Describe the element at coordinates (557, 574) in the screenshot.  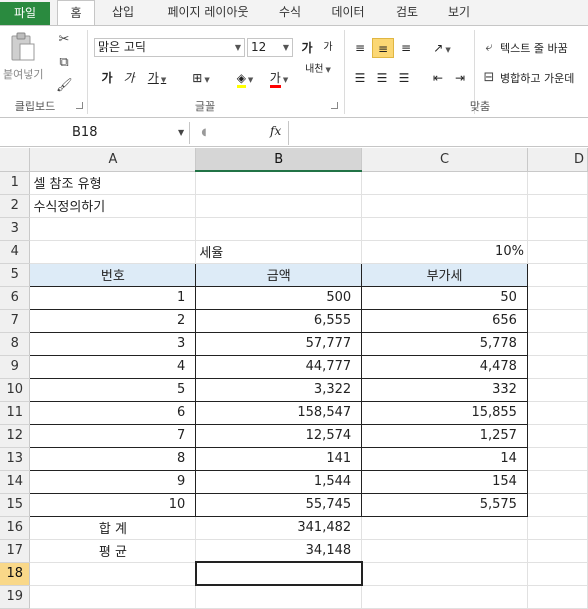
I see `cell-d18` at that location.